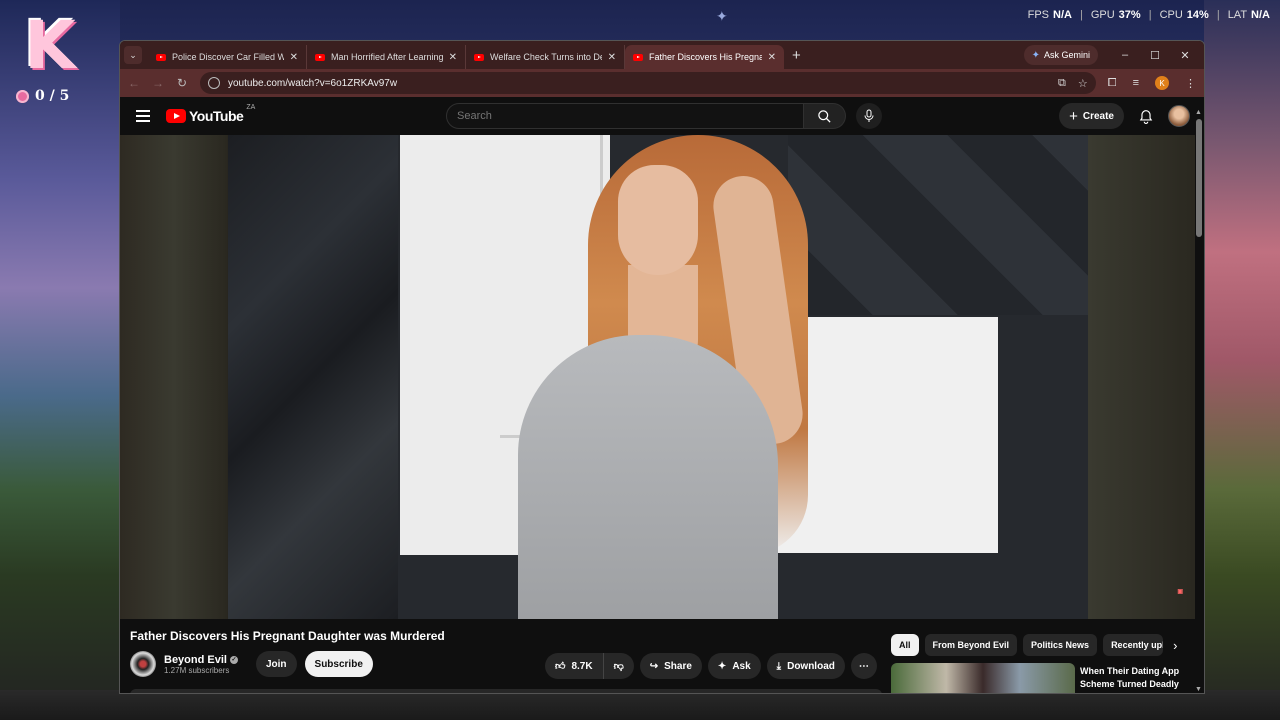 The height and width of the screenshot is (720, 1280). Describe the element at coordinates (971, 645) in the screenshot. I see `chip-from-channel: From Beyond Evil` at that location.